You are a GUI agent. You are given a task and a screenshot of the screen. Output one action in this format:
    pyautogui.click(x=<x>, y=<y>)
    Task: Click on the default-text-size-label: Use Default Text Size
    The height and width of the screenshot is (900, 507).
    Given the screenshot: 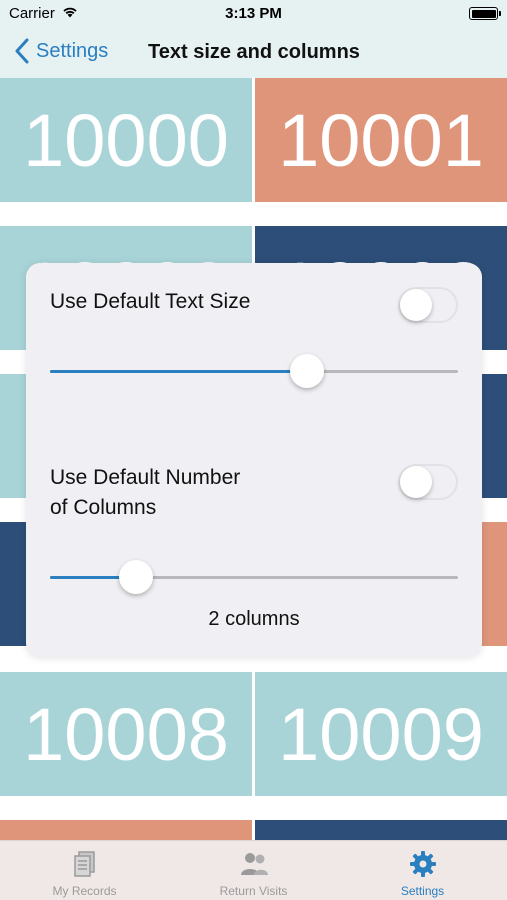 What is the action you would take?
    pyautogui.click(x=150, y=301)
    